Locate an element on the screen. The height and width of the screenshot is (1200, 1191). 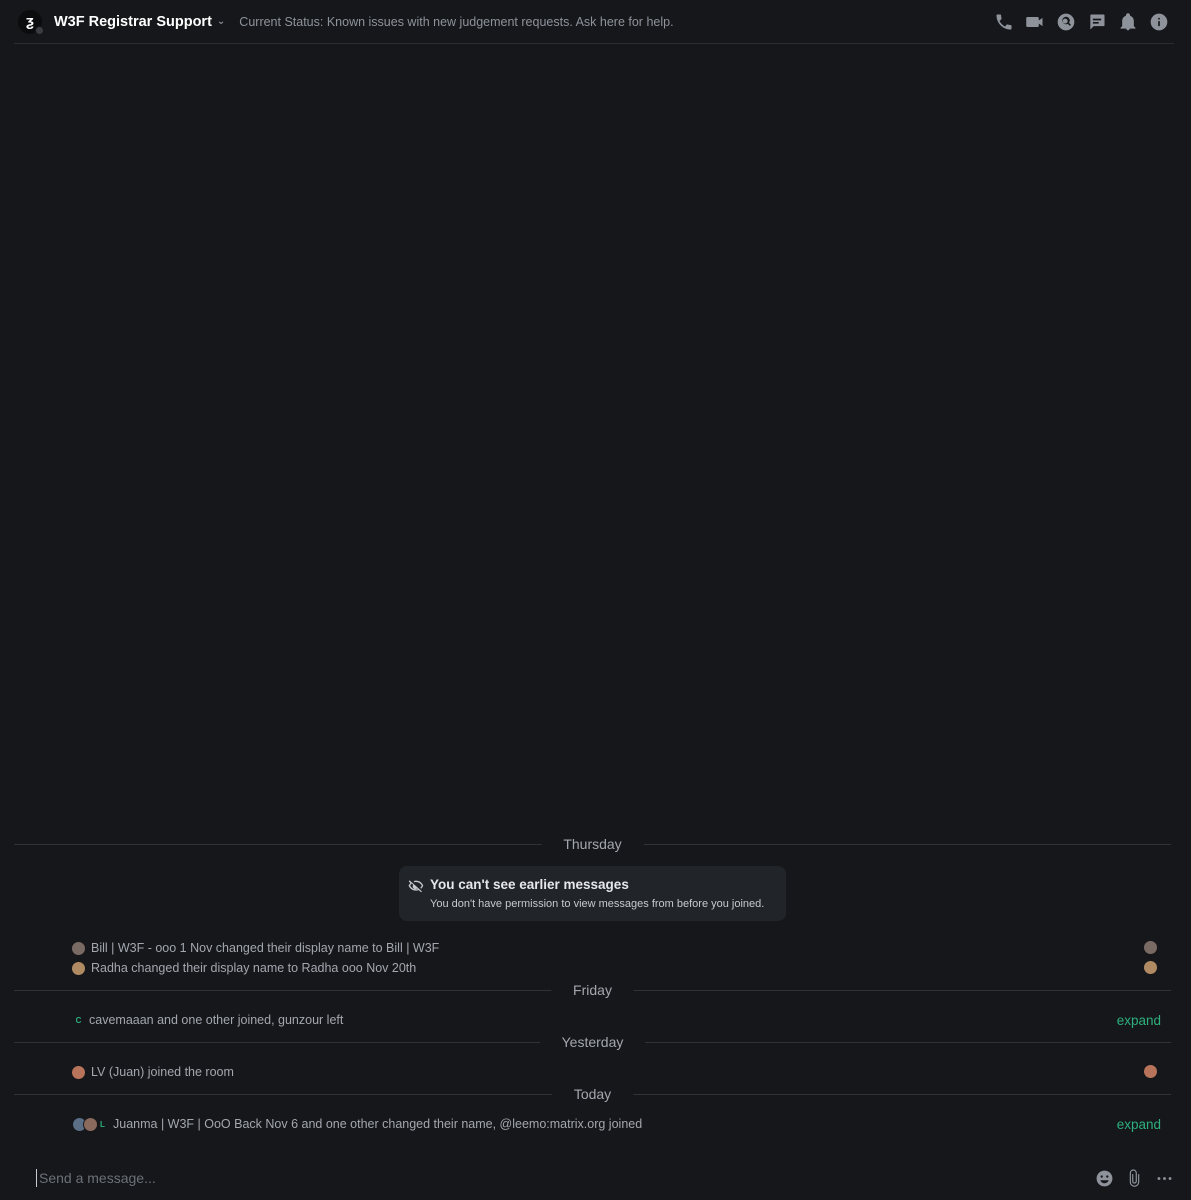
avatar: L is located at coordinates (102, 1124).